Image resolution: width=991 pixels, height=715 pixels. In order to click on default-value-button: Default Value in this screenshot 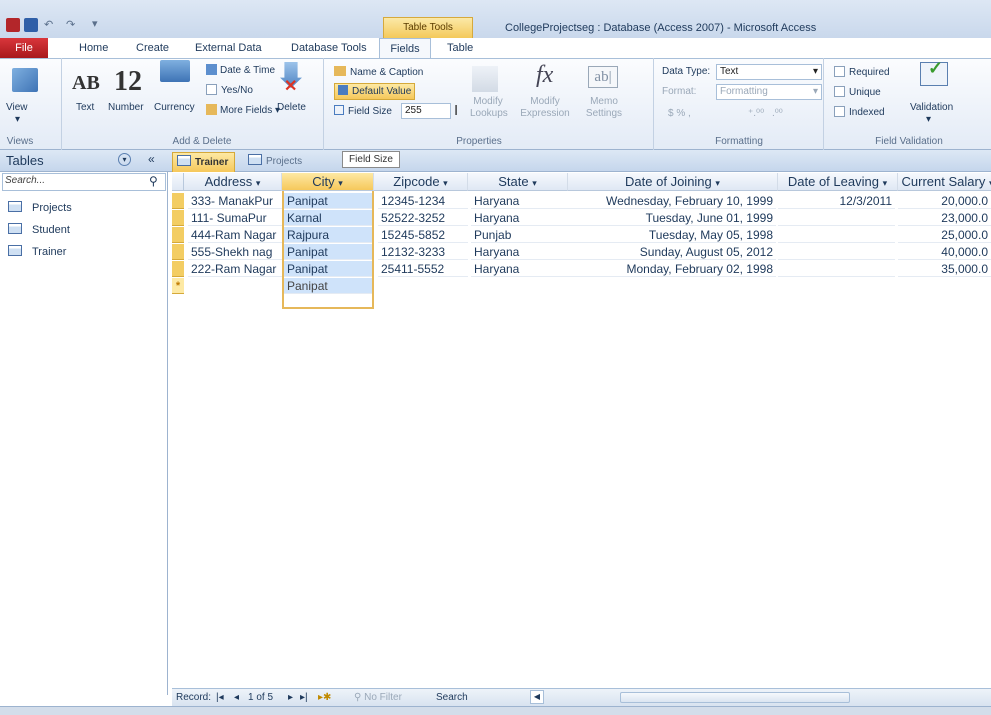, I will do `click(375, 91)`.